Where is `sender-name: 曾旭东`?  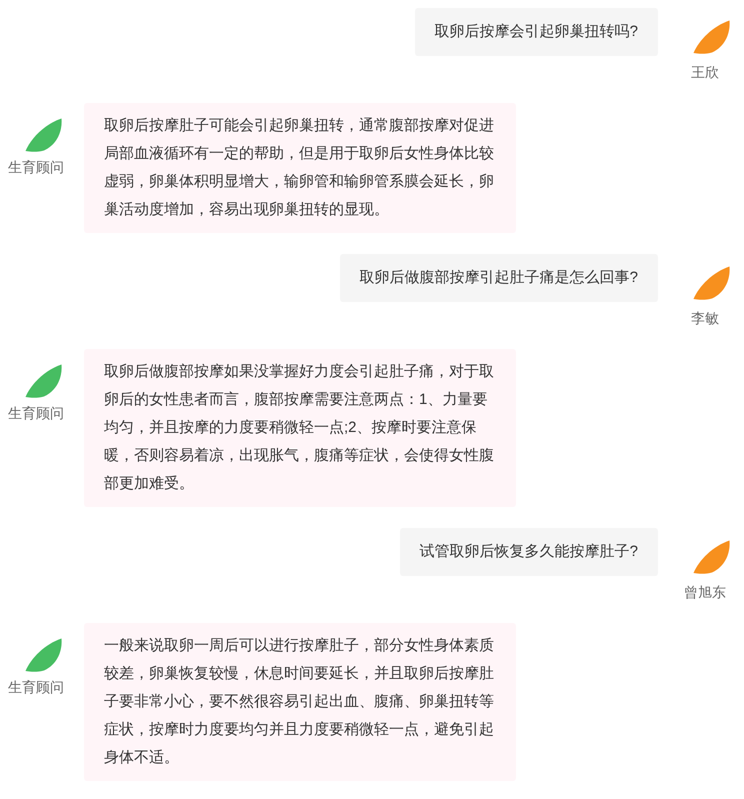 sender-name: 曾旭东 is located at coordinates (705, 592).